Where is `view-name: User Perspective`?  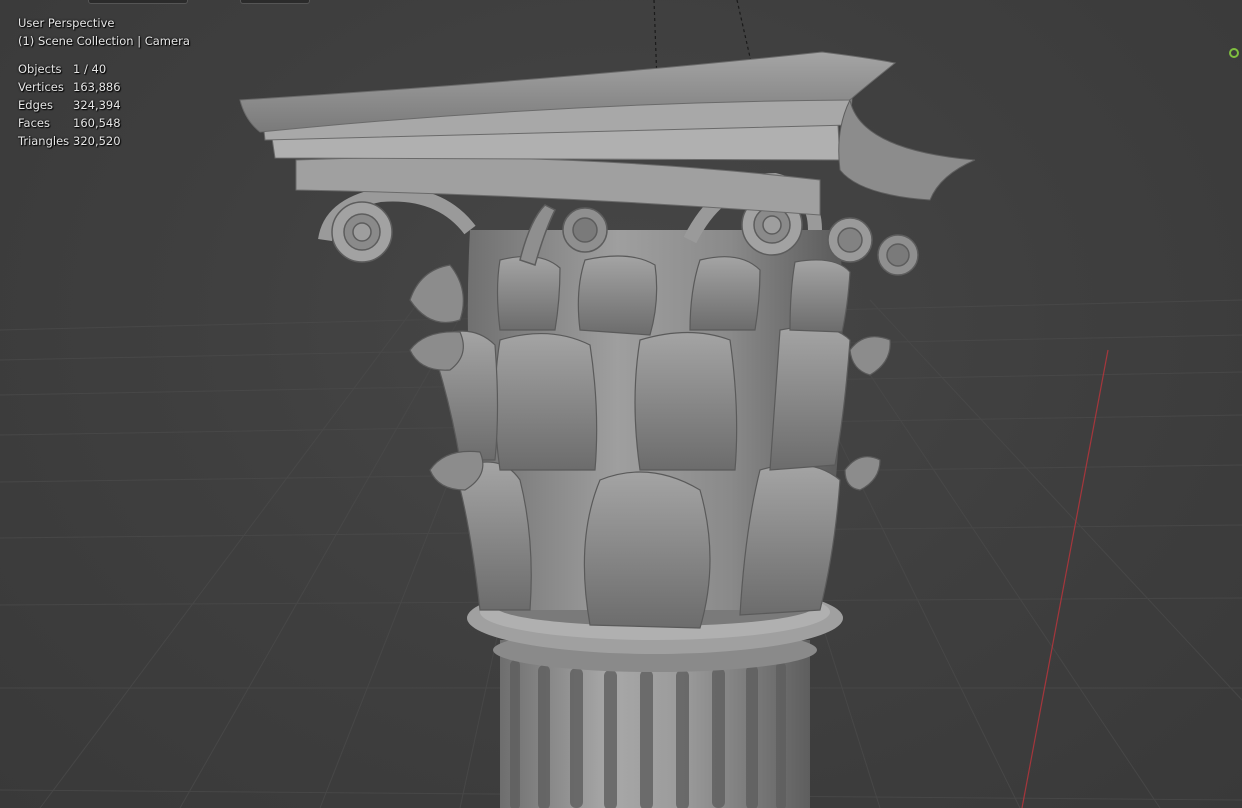
view-name: User Perspective is located at coordinates (66, 23).